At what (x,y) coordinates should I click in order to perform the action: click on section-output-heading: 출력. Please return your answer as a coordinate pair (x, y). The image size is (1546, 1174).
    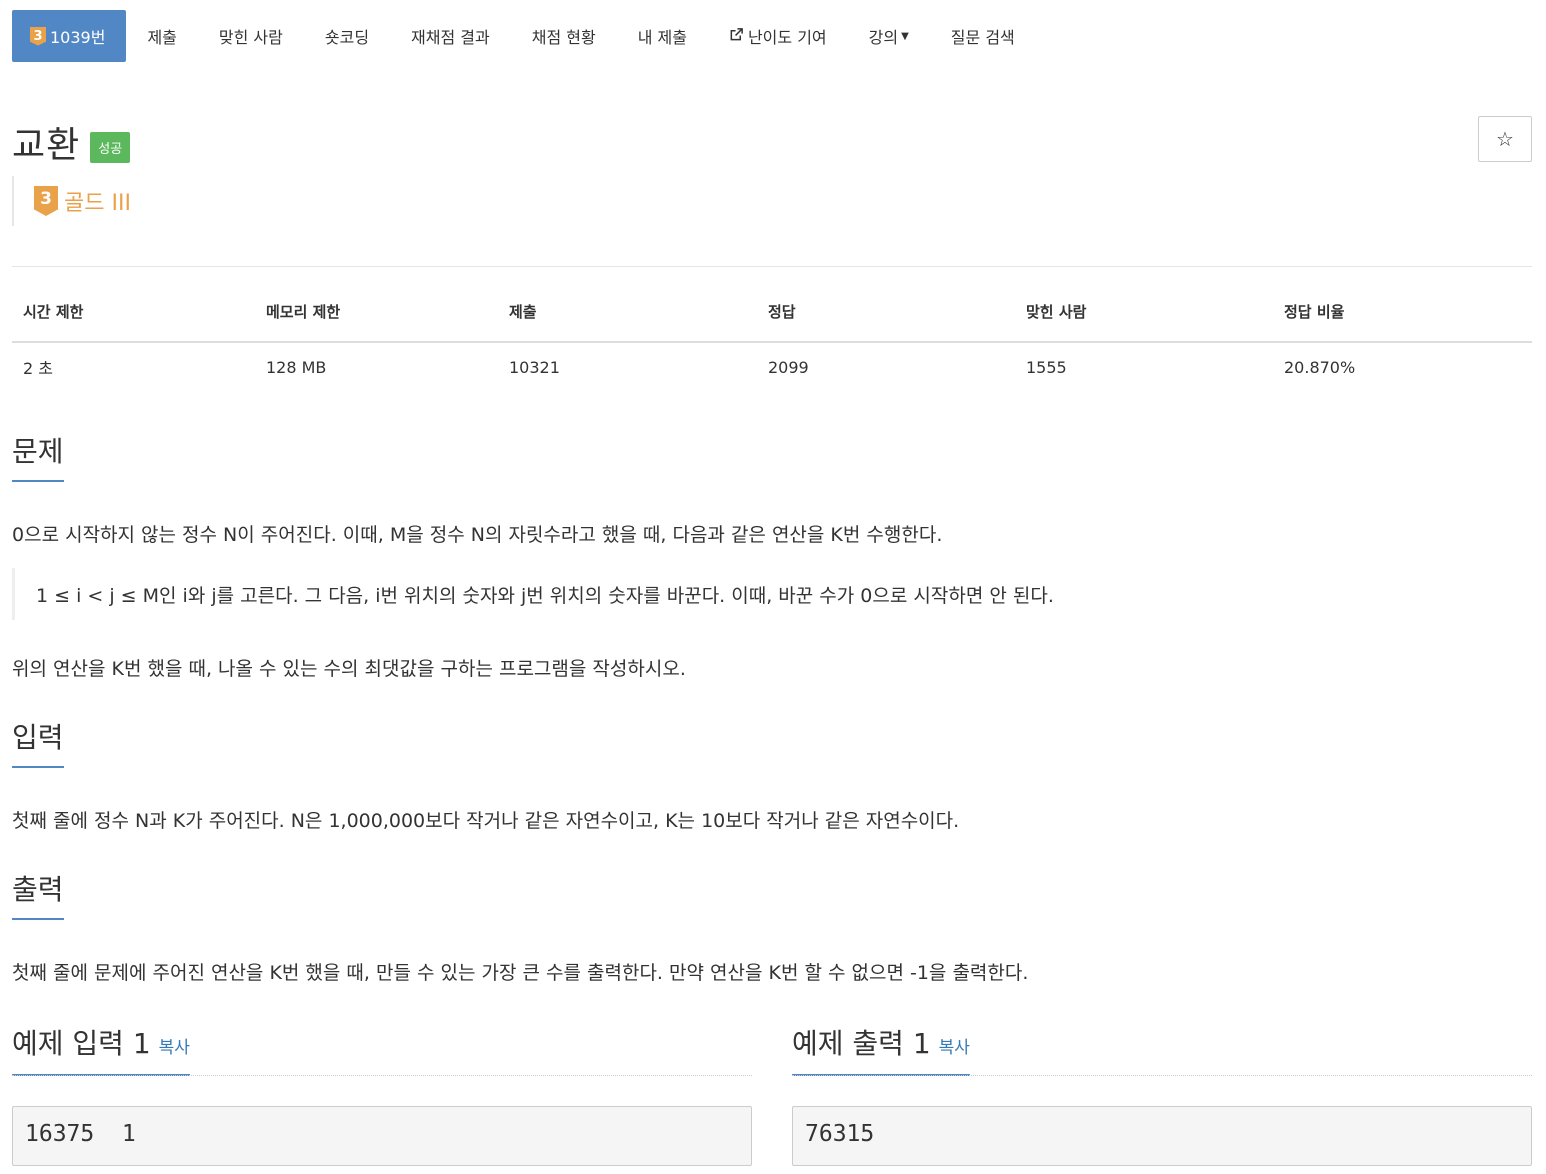
    Looking at the image, I should click on (772, 894).